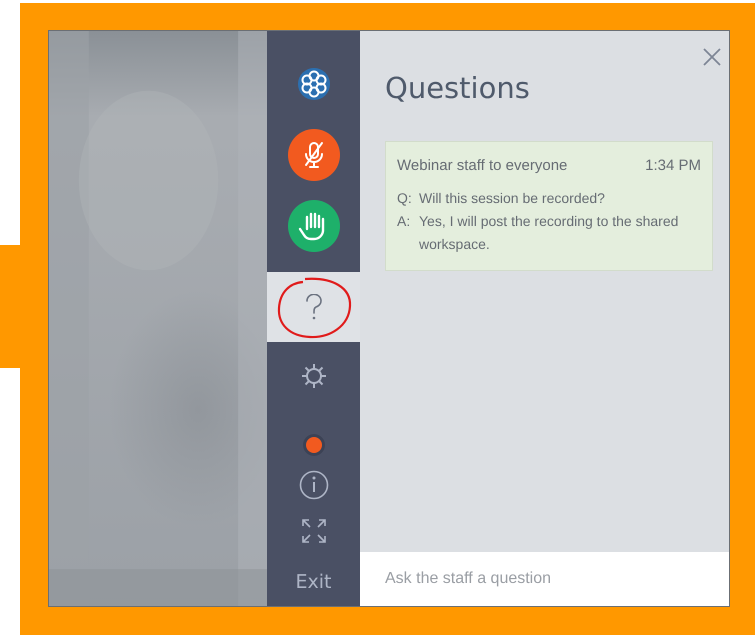 This screenshot has height=635, width=755. I want to click on question-label: Q:, so click(405, 198).